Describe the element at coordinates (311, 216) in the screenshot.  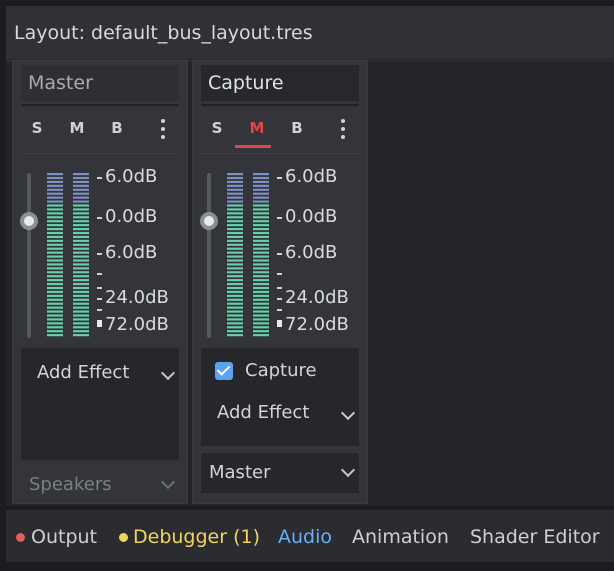
I see `db-label: 0.0dB` at that location.